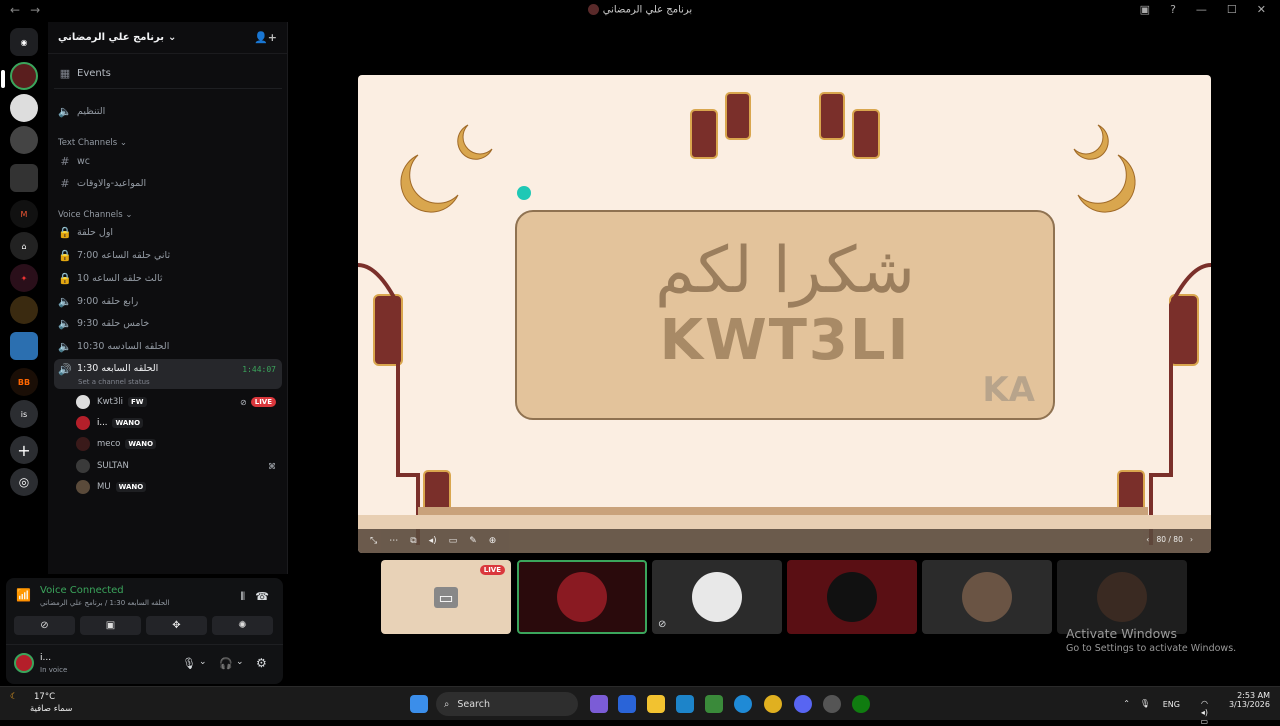  Describe the element at coordinates (714, 704) in the screenshot. I see `minecraft-icon` at that location.